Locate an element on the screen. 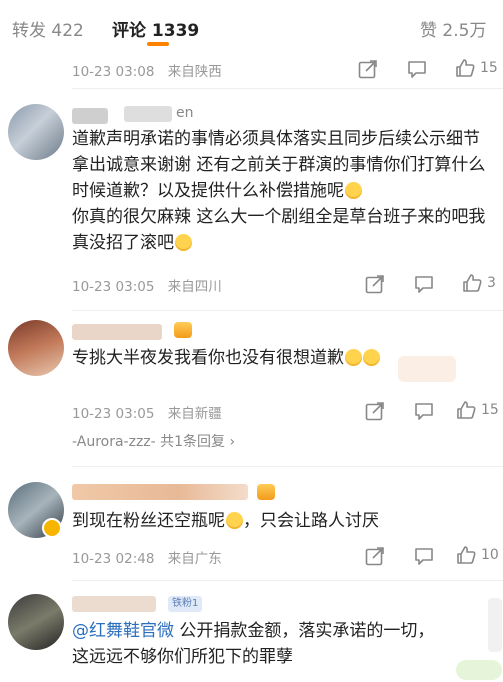  comment-item: 10-23 03:08 来自陕西 15 is located at coordinates (251, 71).